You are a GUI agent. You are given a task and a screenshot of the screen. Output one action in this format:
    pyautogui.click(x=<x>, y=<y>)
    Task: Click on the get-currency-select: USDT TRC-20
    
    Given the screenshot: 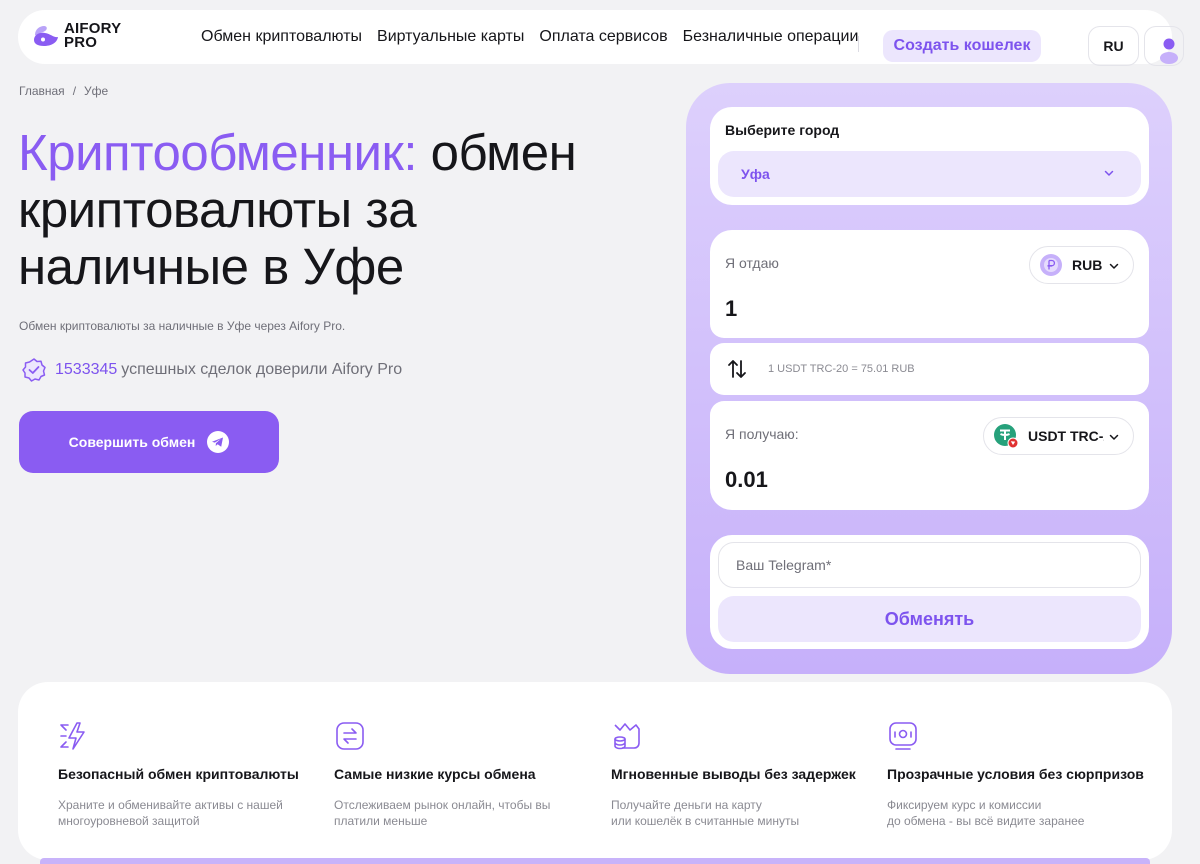 What is the action you would take?
    pyautogui.click(x=1058, y=436)
    